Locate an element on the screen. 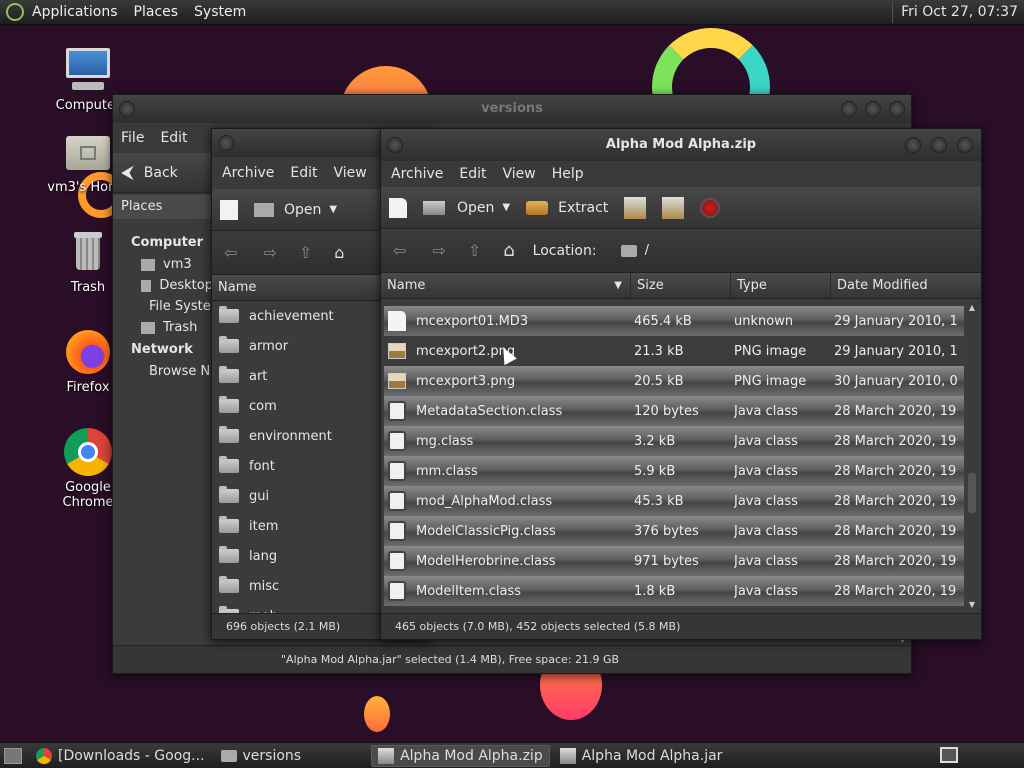  places-menu: Places is located at coordinates (156, 12).